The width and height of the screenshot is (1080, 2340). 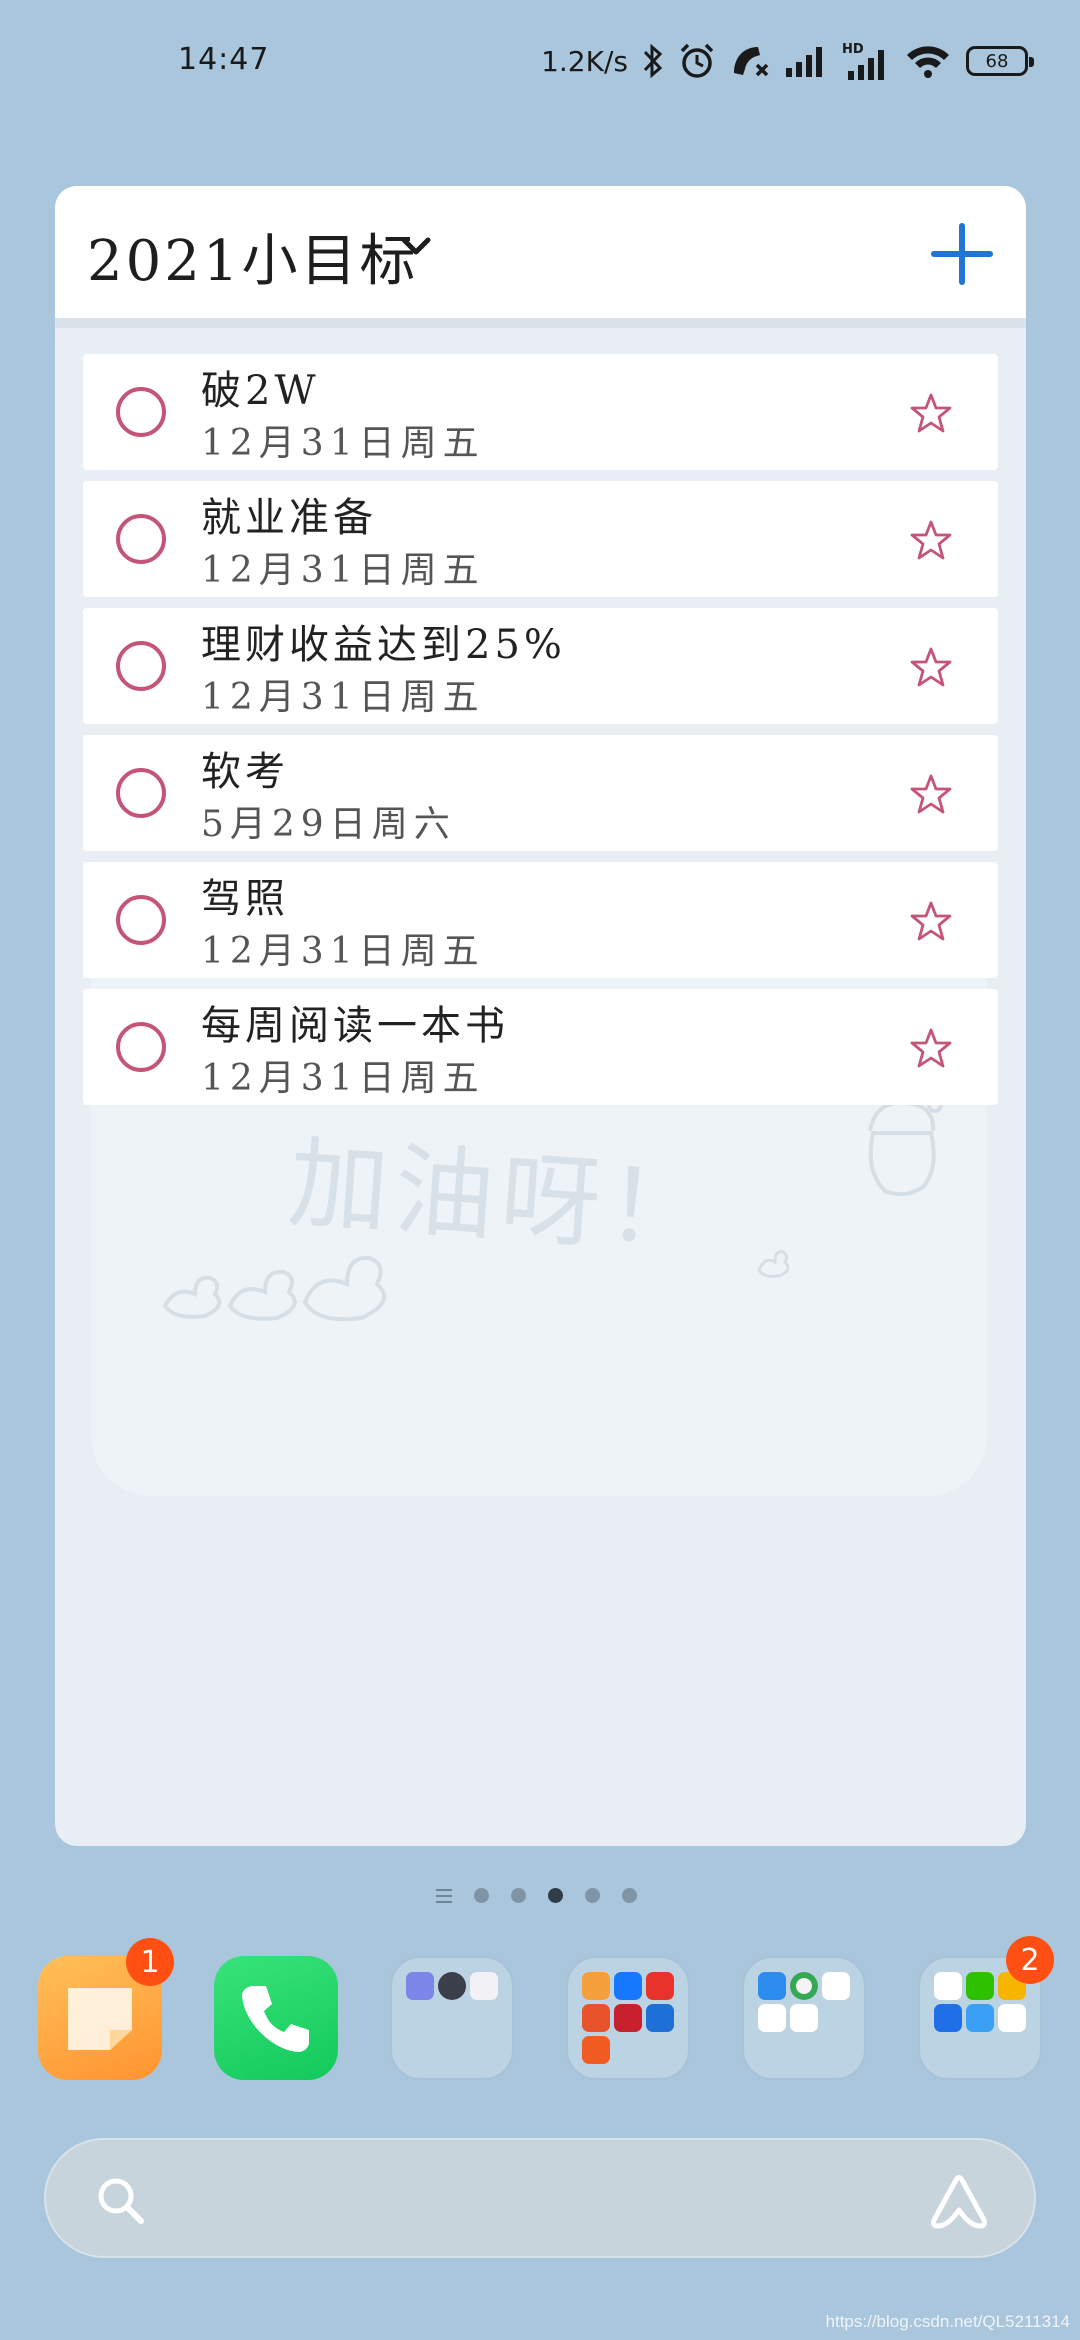 What do you see at coordinates (540, 2198) in the screenshot?
I see `search-bar` at bounding box center [540, 2198].